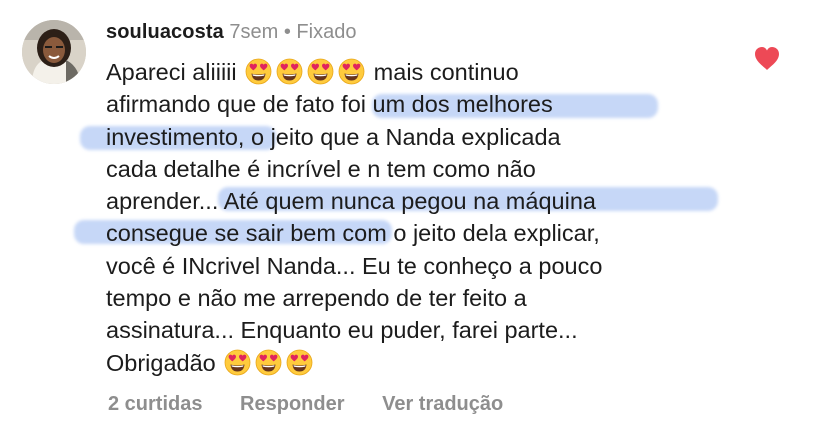 This screenshot has width=827, height=429. I want to click on comment-header: souluacosta 7sem • Fixado, so click(231, 32).